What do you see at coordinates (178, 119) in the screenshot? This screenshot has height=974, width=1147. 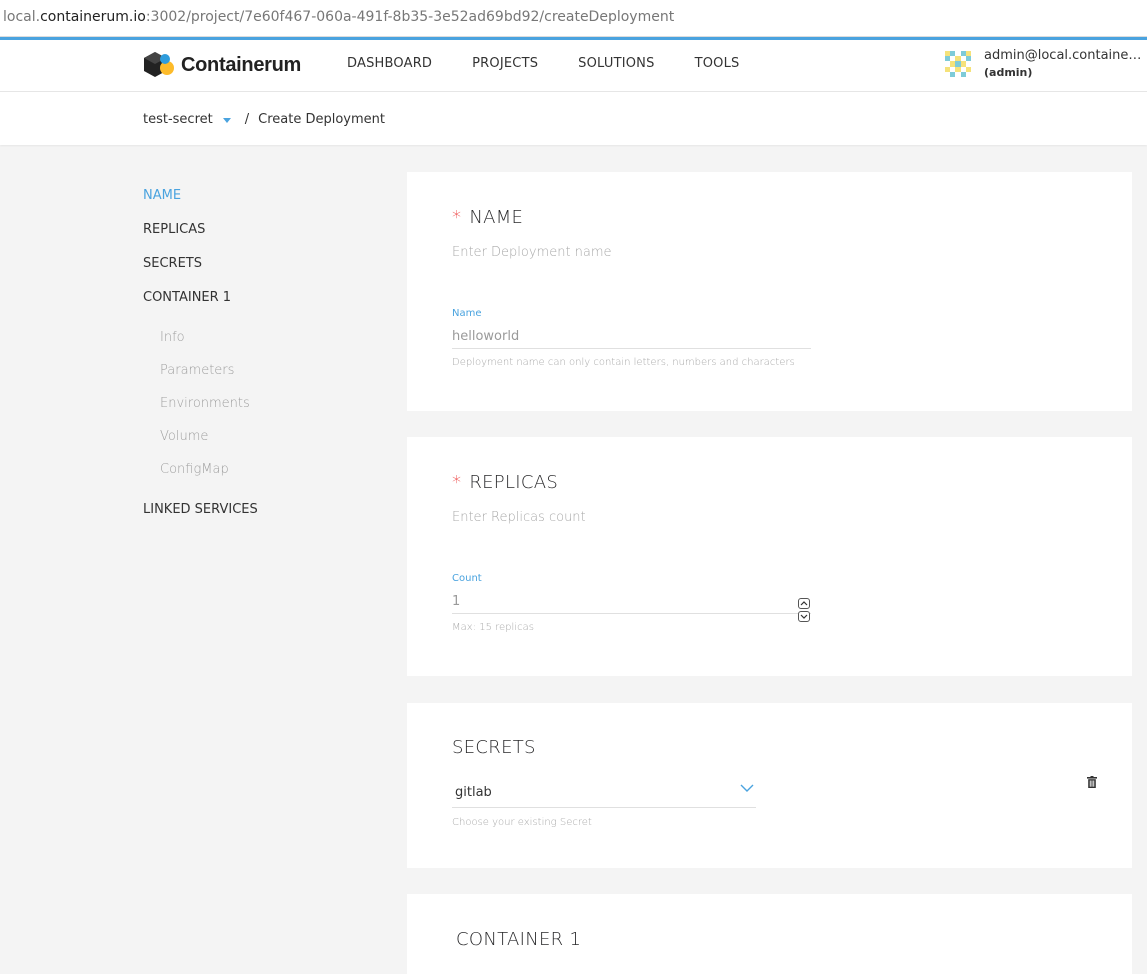 I see `breadcrumb-project: test-secret` at bounding box center [178, 119].